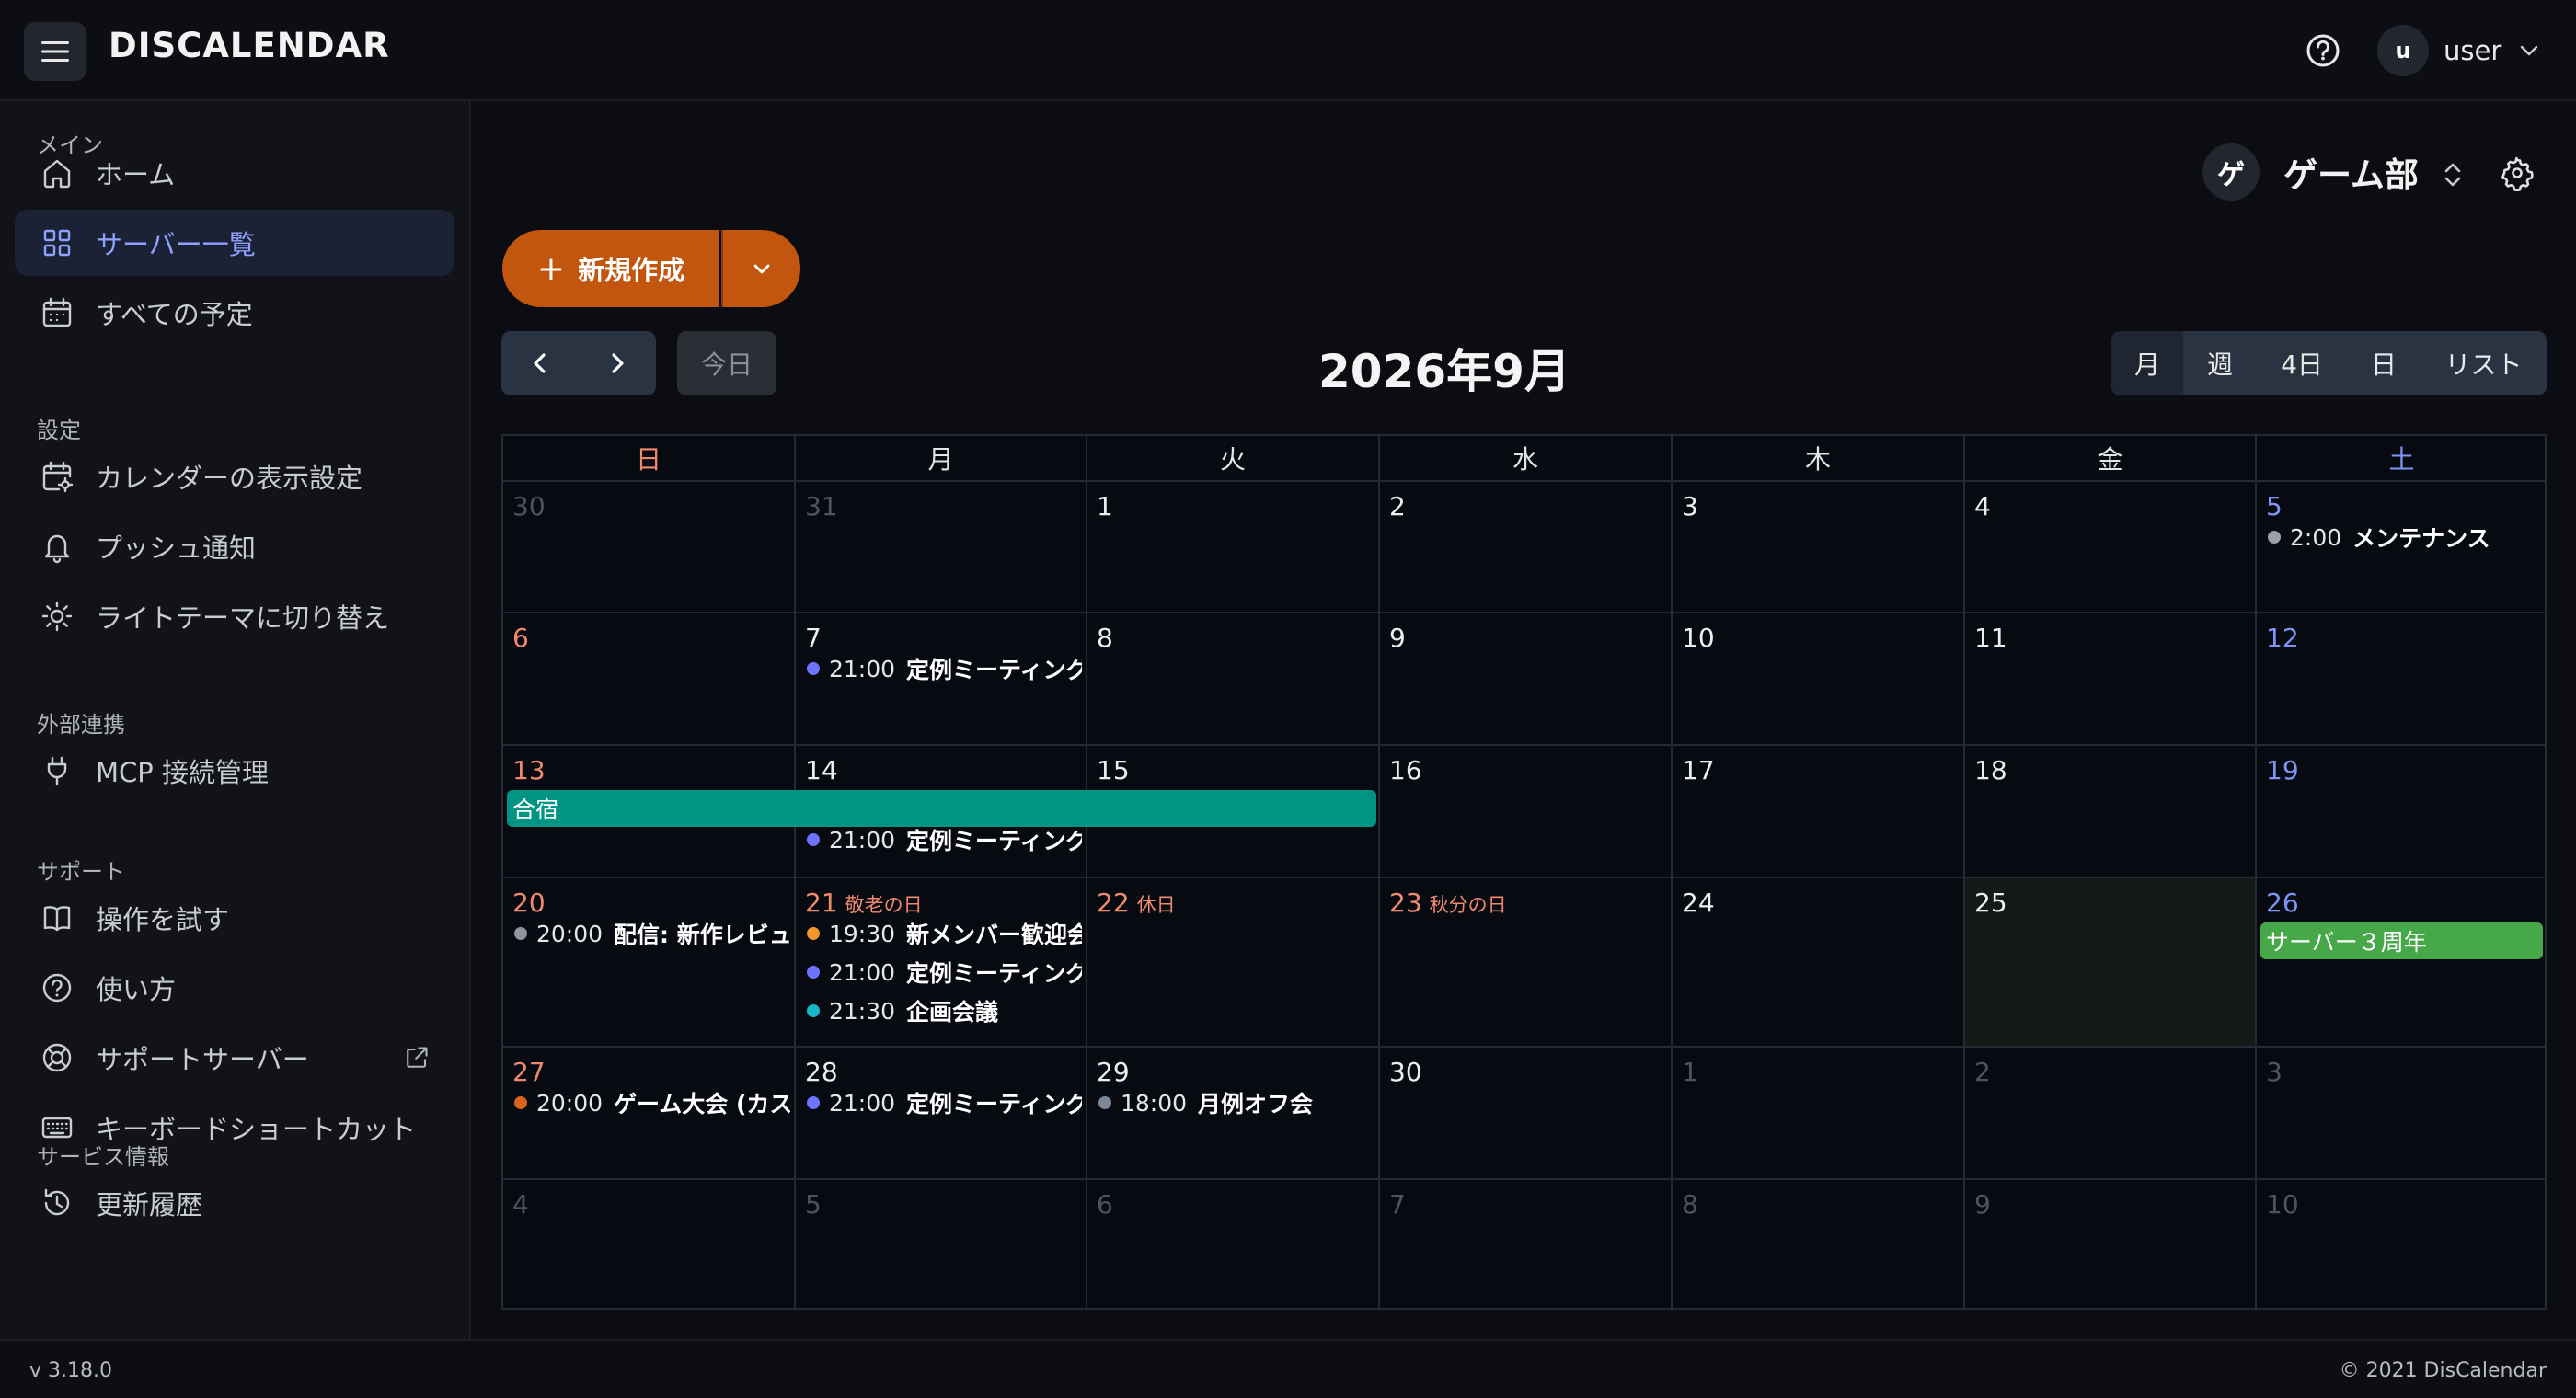 The height and width of the screenshot is (1398, 2576). What do you see at coordinates (813, 972) in the screenshot?
I see `event-dot` at bounding box center [813, 972].